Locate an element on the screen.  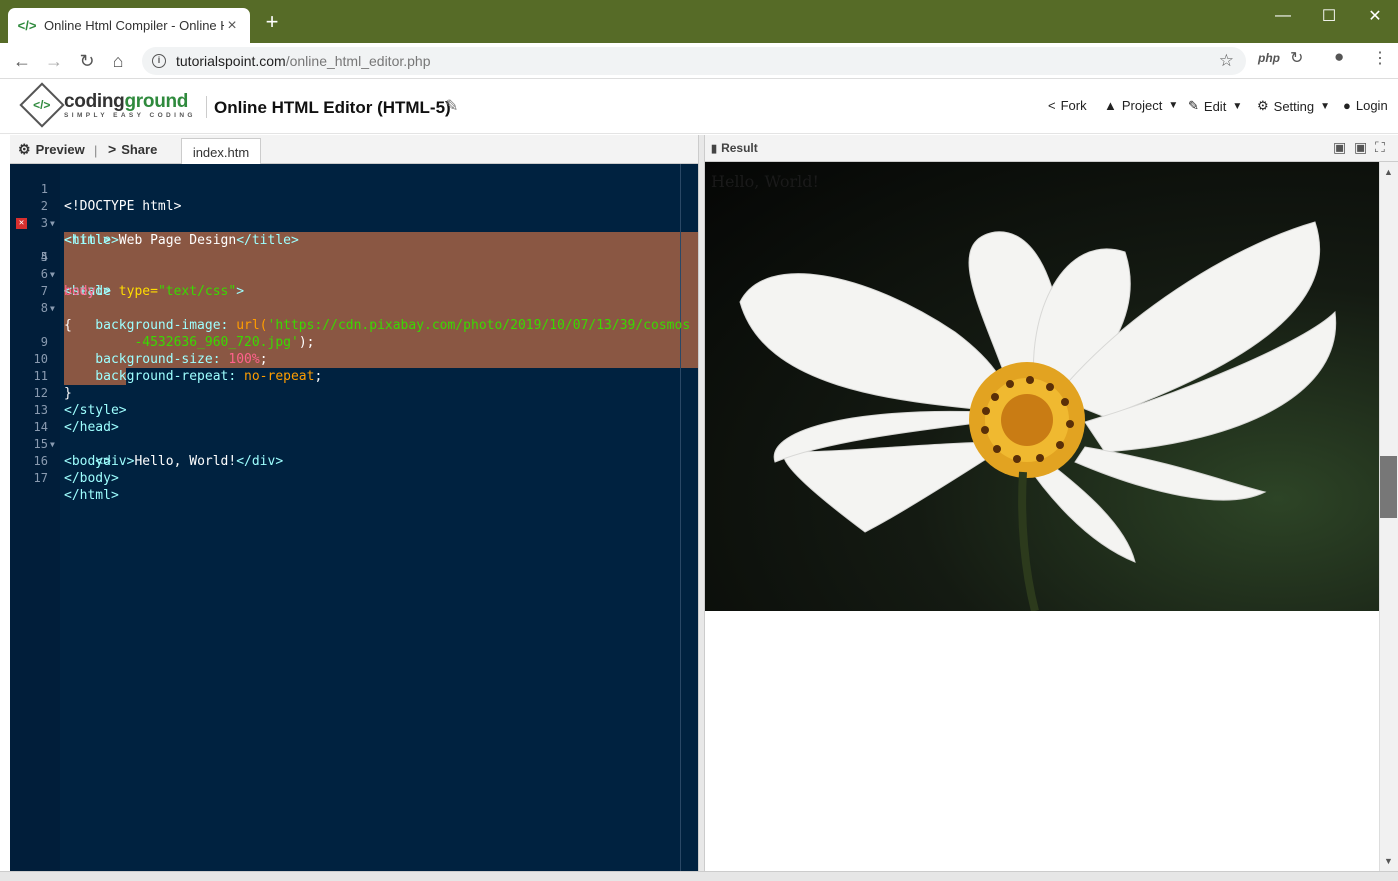
bar-chart-icon: ▮ is located at coordinates (714, 148).